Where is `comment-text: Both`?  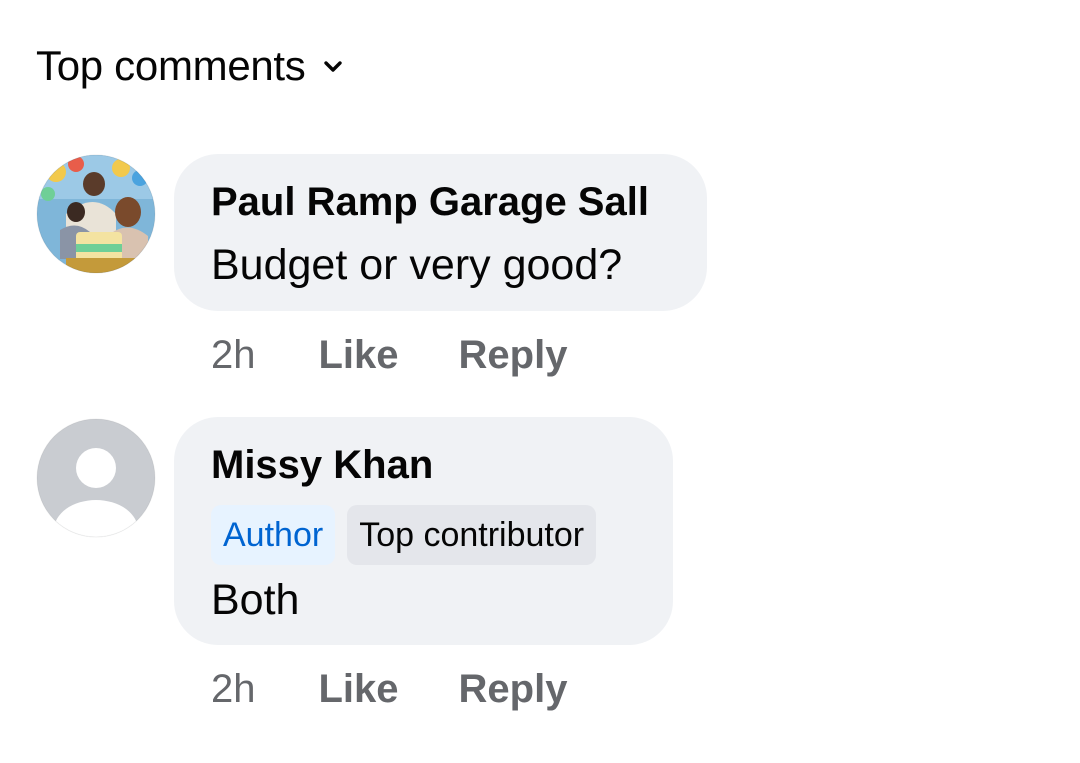
comment-text: Both is located at coordinates (255, 600).